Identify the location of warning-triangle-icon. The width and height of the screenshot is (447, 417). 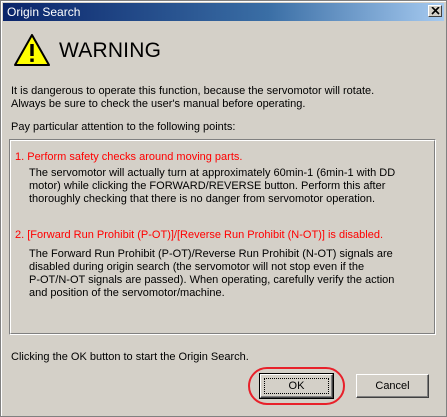
(32, 50).